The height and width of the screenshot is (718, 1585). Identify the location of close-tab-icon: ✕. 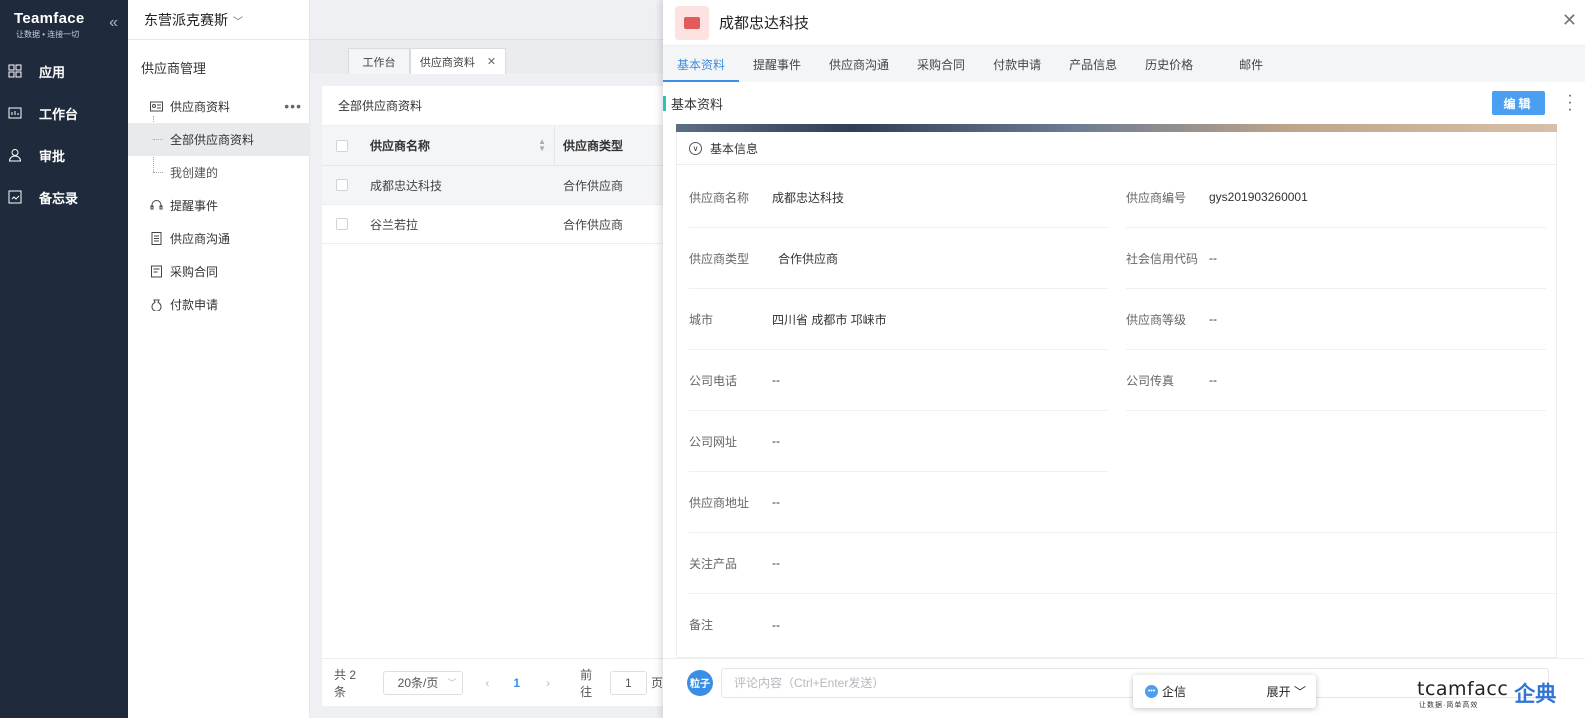
(491, 61).